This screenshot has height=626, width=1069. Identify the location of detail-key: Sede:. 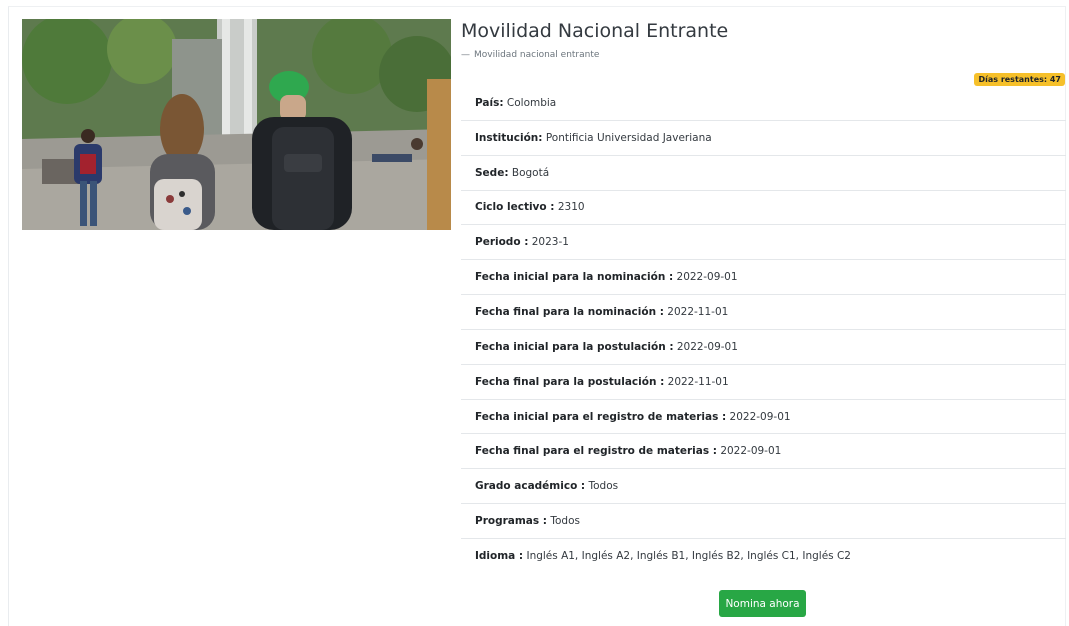
(492, 172).